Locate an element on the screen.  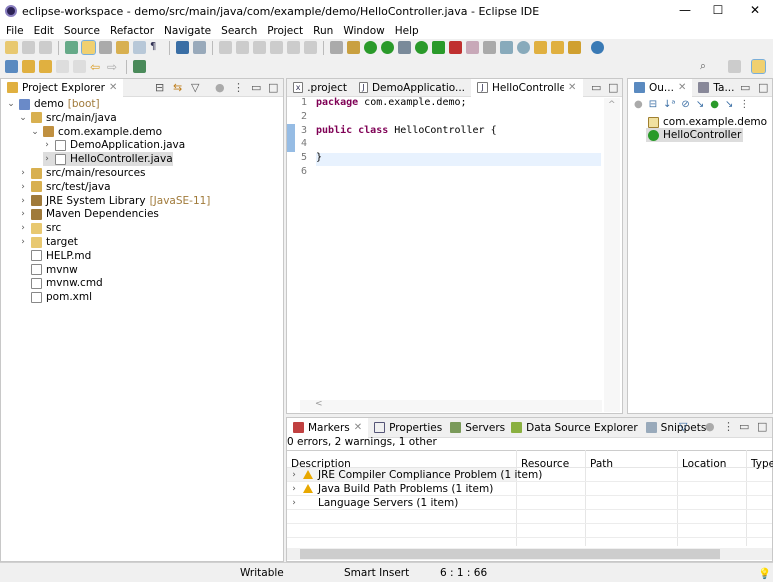
close-button: ✕ is located at coordinates (755, 10).